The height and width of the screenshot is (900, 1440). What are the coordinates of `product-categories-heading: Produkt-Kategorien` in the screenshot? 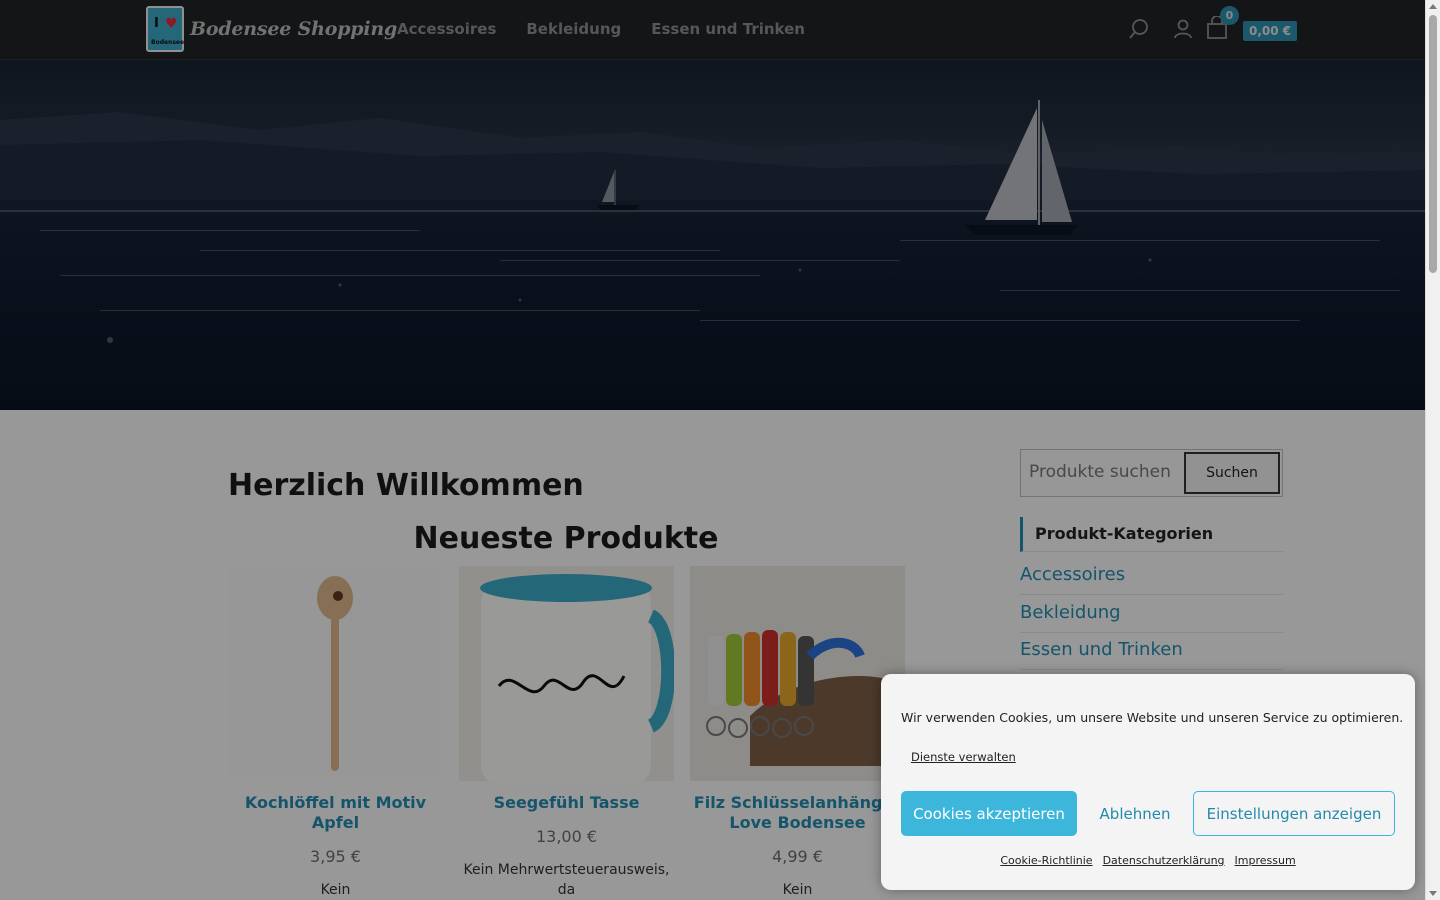 It's located at (1151, 534).